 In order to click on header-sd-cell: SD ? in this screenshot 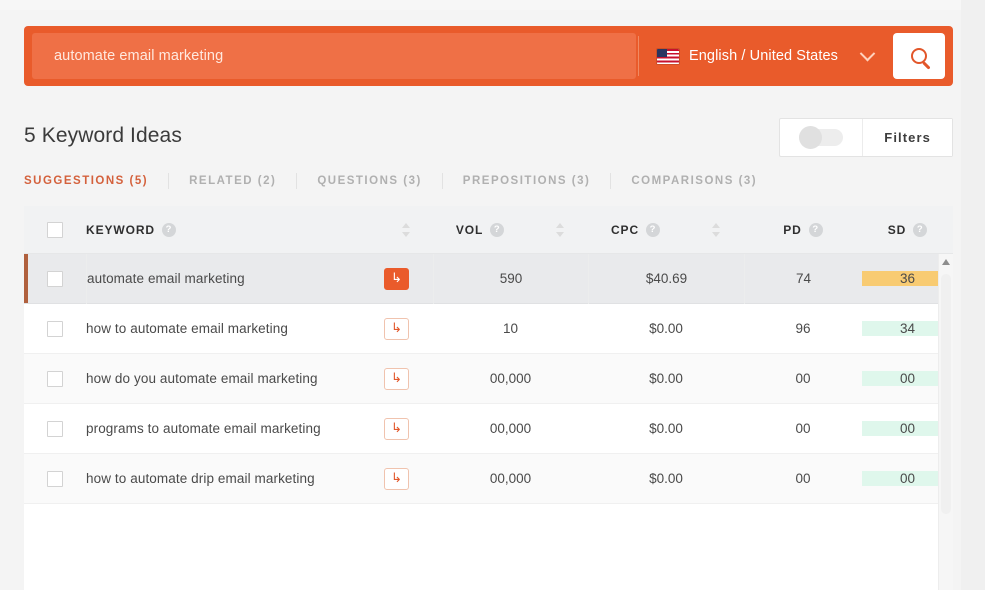, I will do `click(907, 229)`.